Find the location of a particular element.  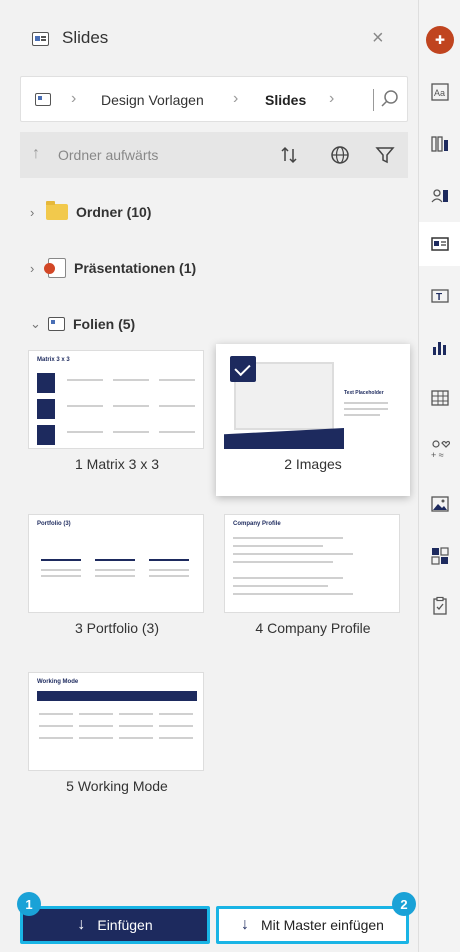

symbols-icon: + ≈ is located at coordinates (439, 450).